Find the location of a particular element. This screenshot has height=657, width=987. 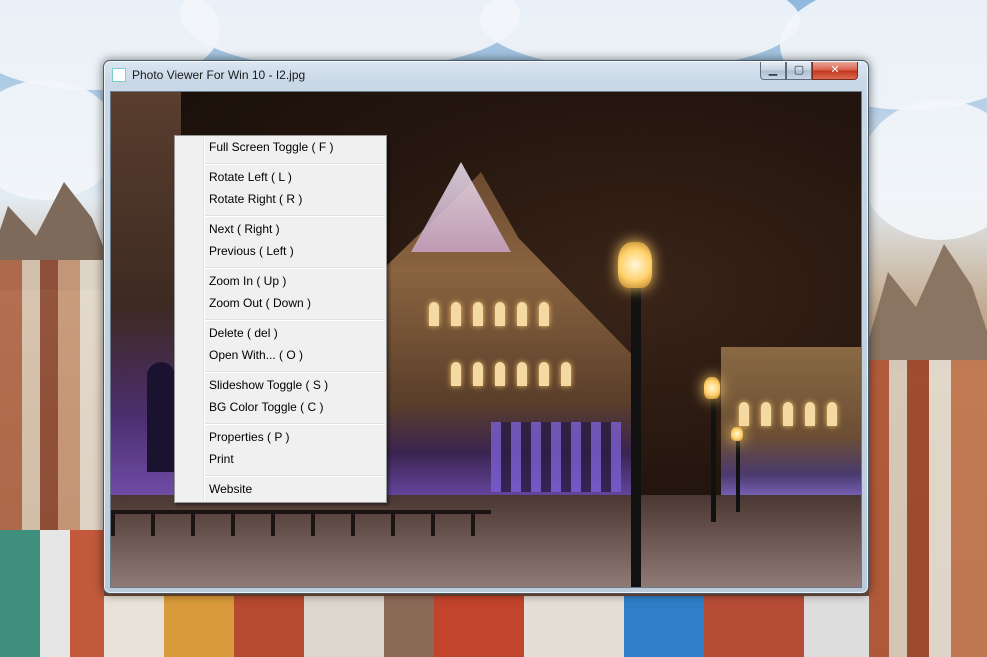

menu-item-label: Print is located at coordinates (221, 459).